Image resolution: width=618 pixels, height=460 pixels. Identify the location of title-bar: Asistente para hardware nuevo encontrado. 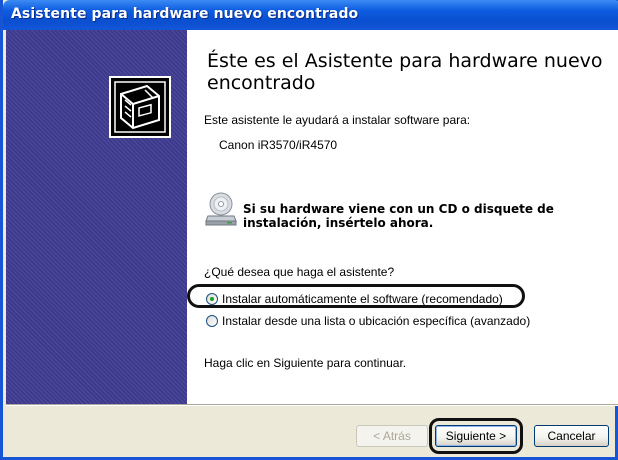
(310, 15).